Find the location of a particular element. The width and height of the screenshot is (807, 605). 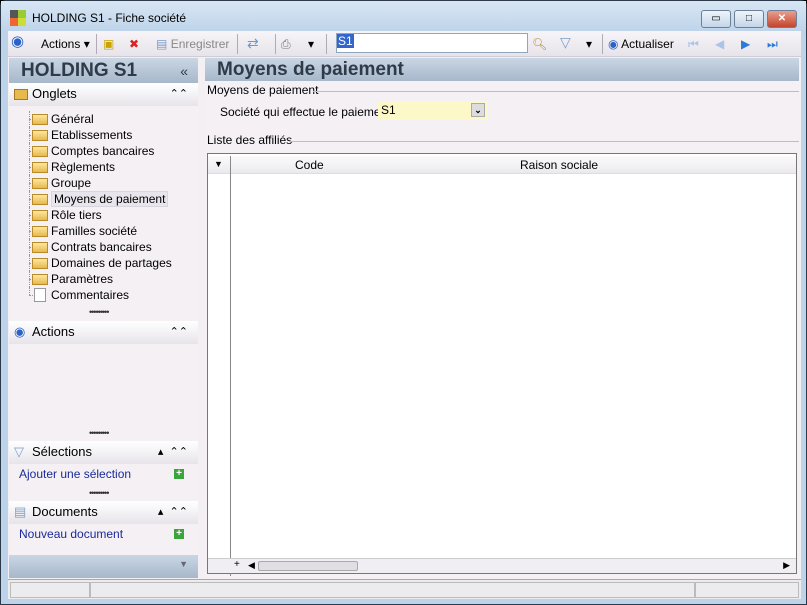

tab-item: Général is located at coordinates (95, 119).